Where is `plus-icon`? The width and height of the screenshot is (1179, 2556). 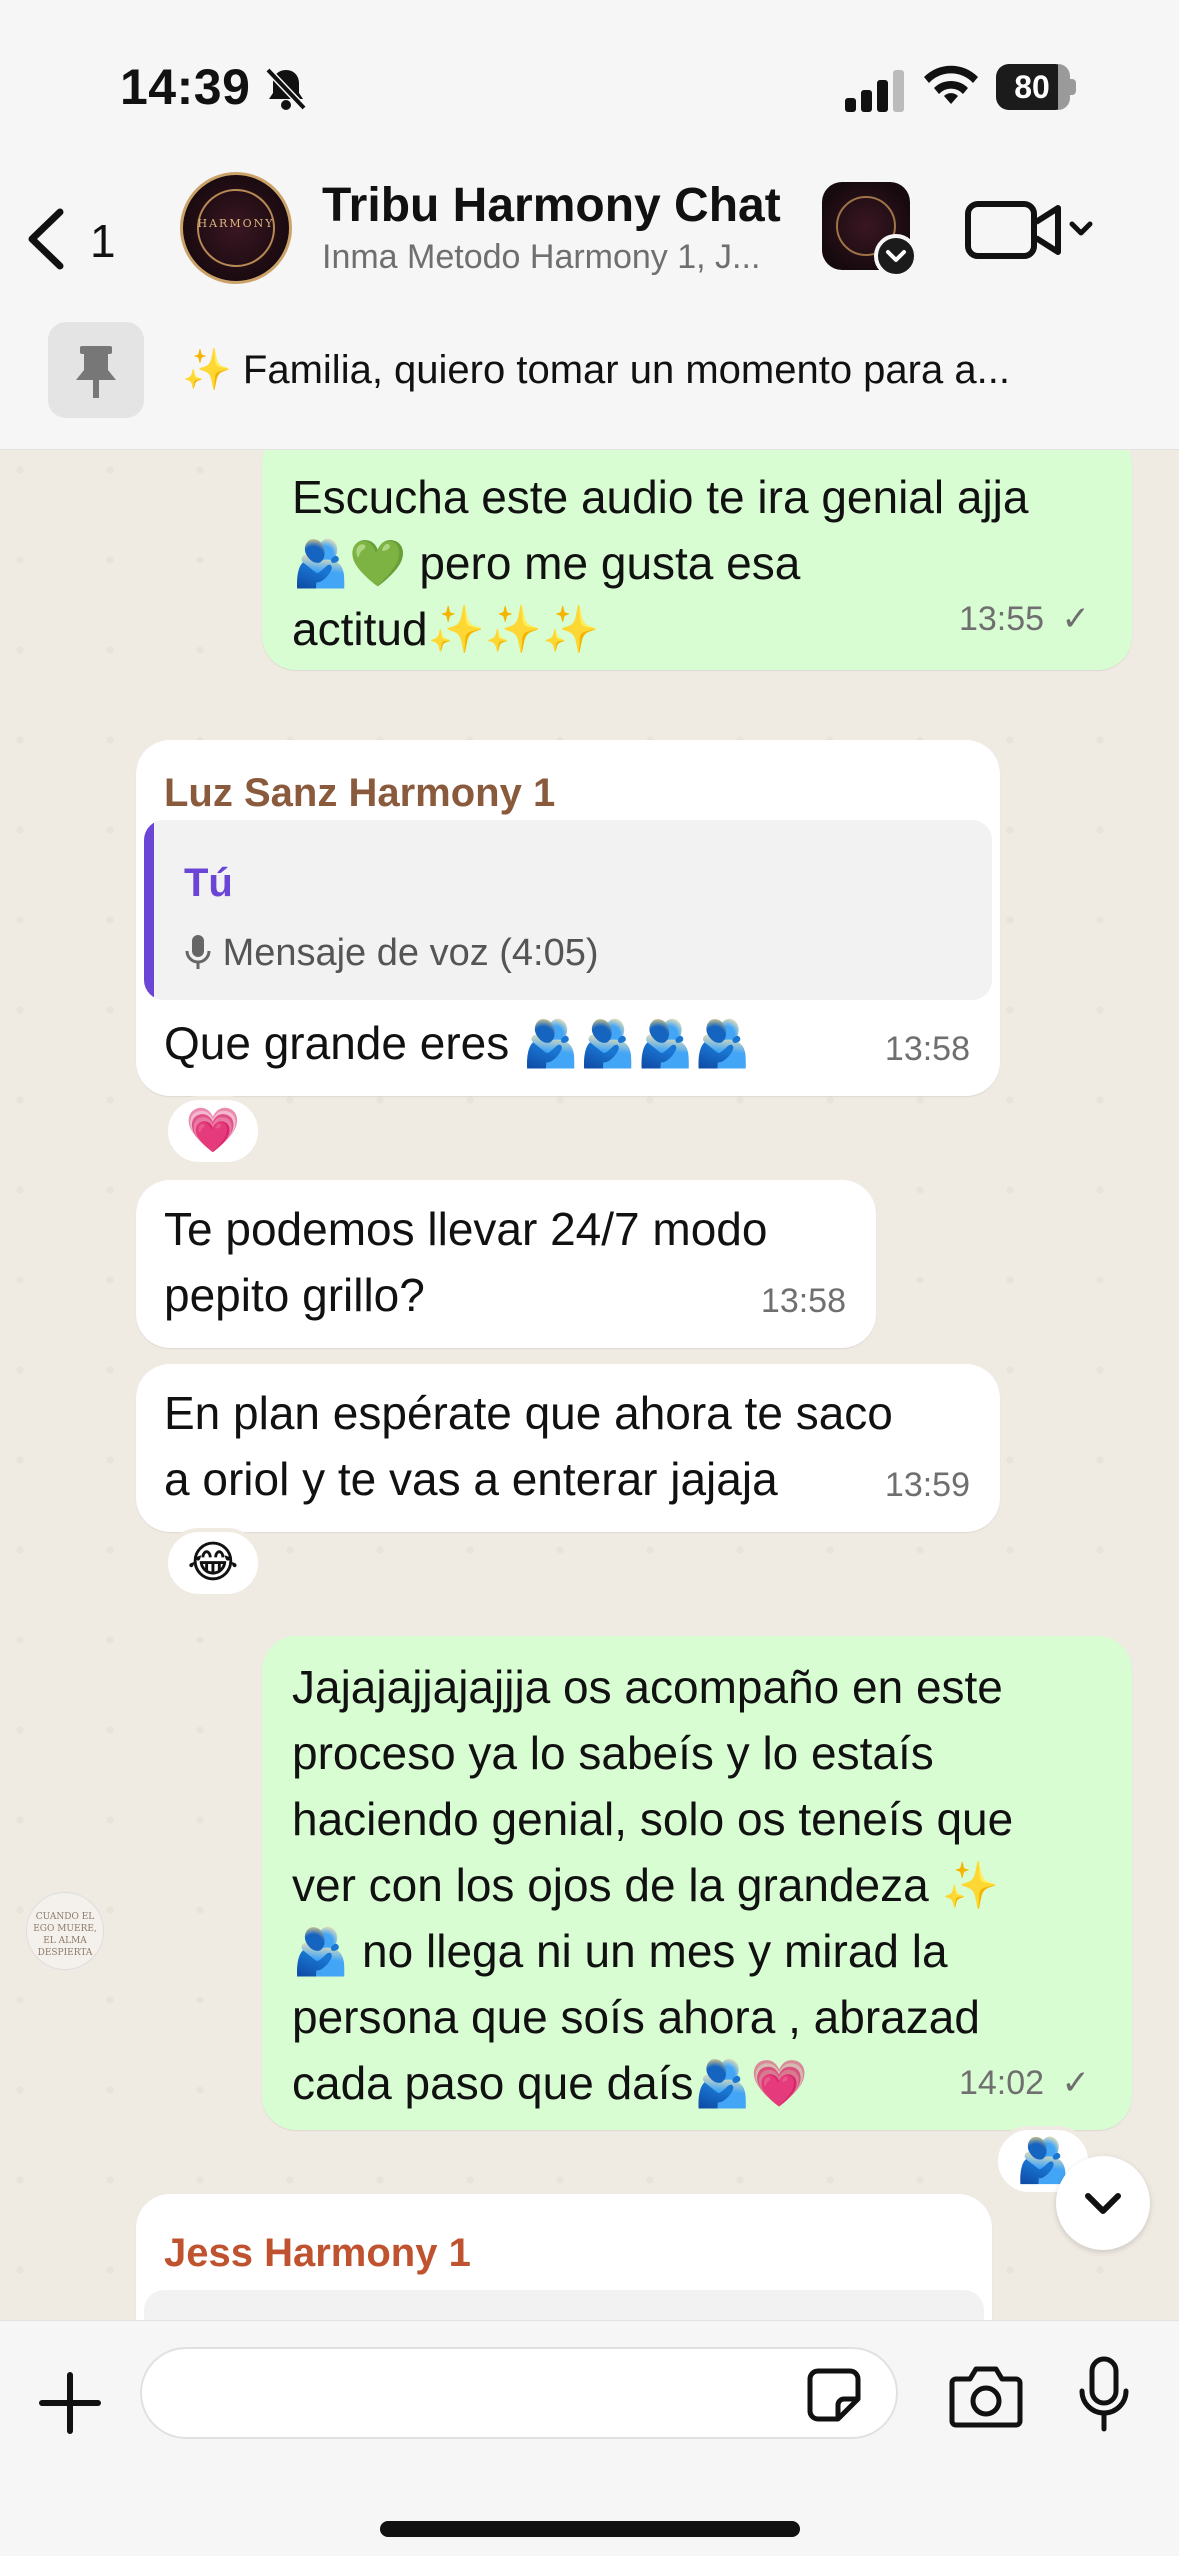
plus-icon is located at coordinates (70, 2403).